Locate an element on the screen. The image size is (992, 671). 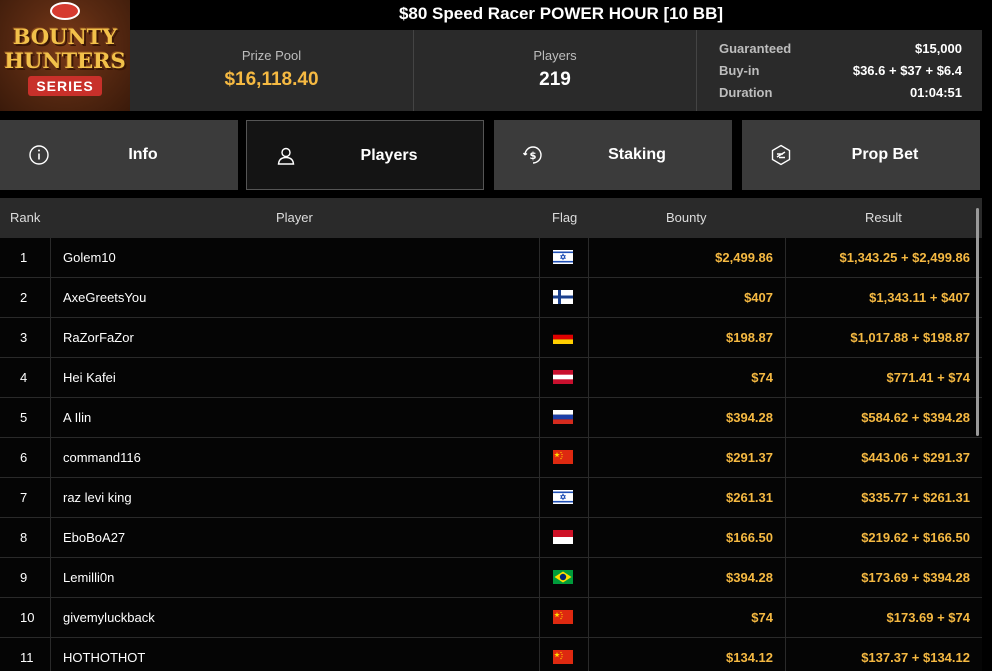
indonesia-flag-icon is located at coordinates (563, 537).